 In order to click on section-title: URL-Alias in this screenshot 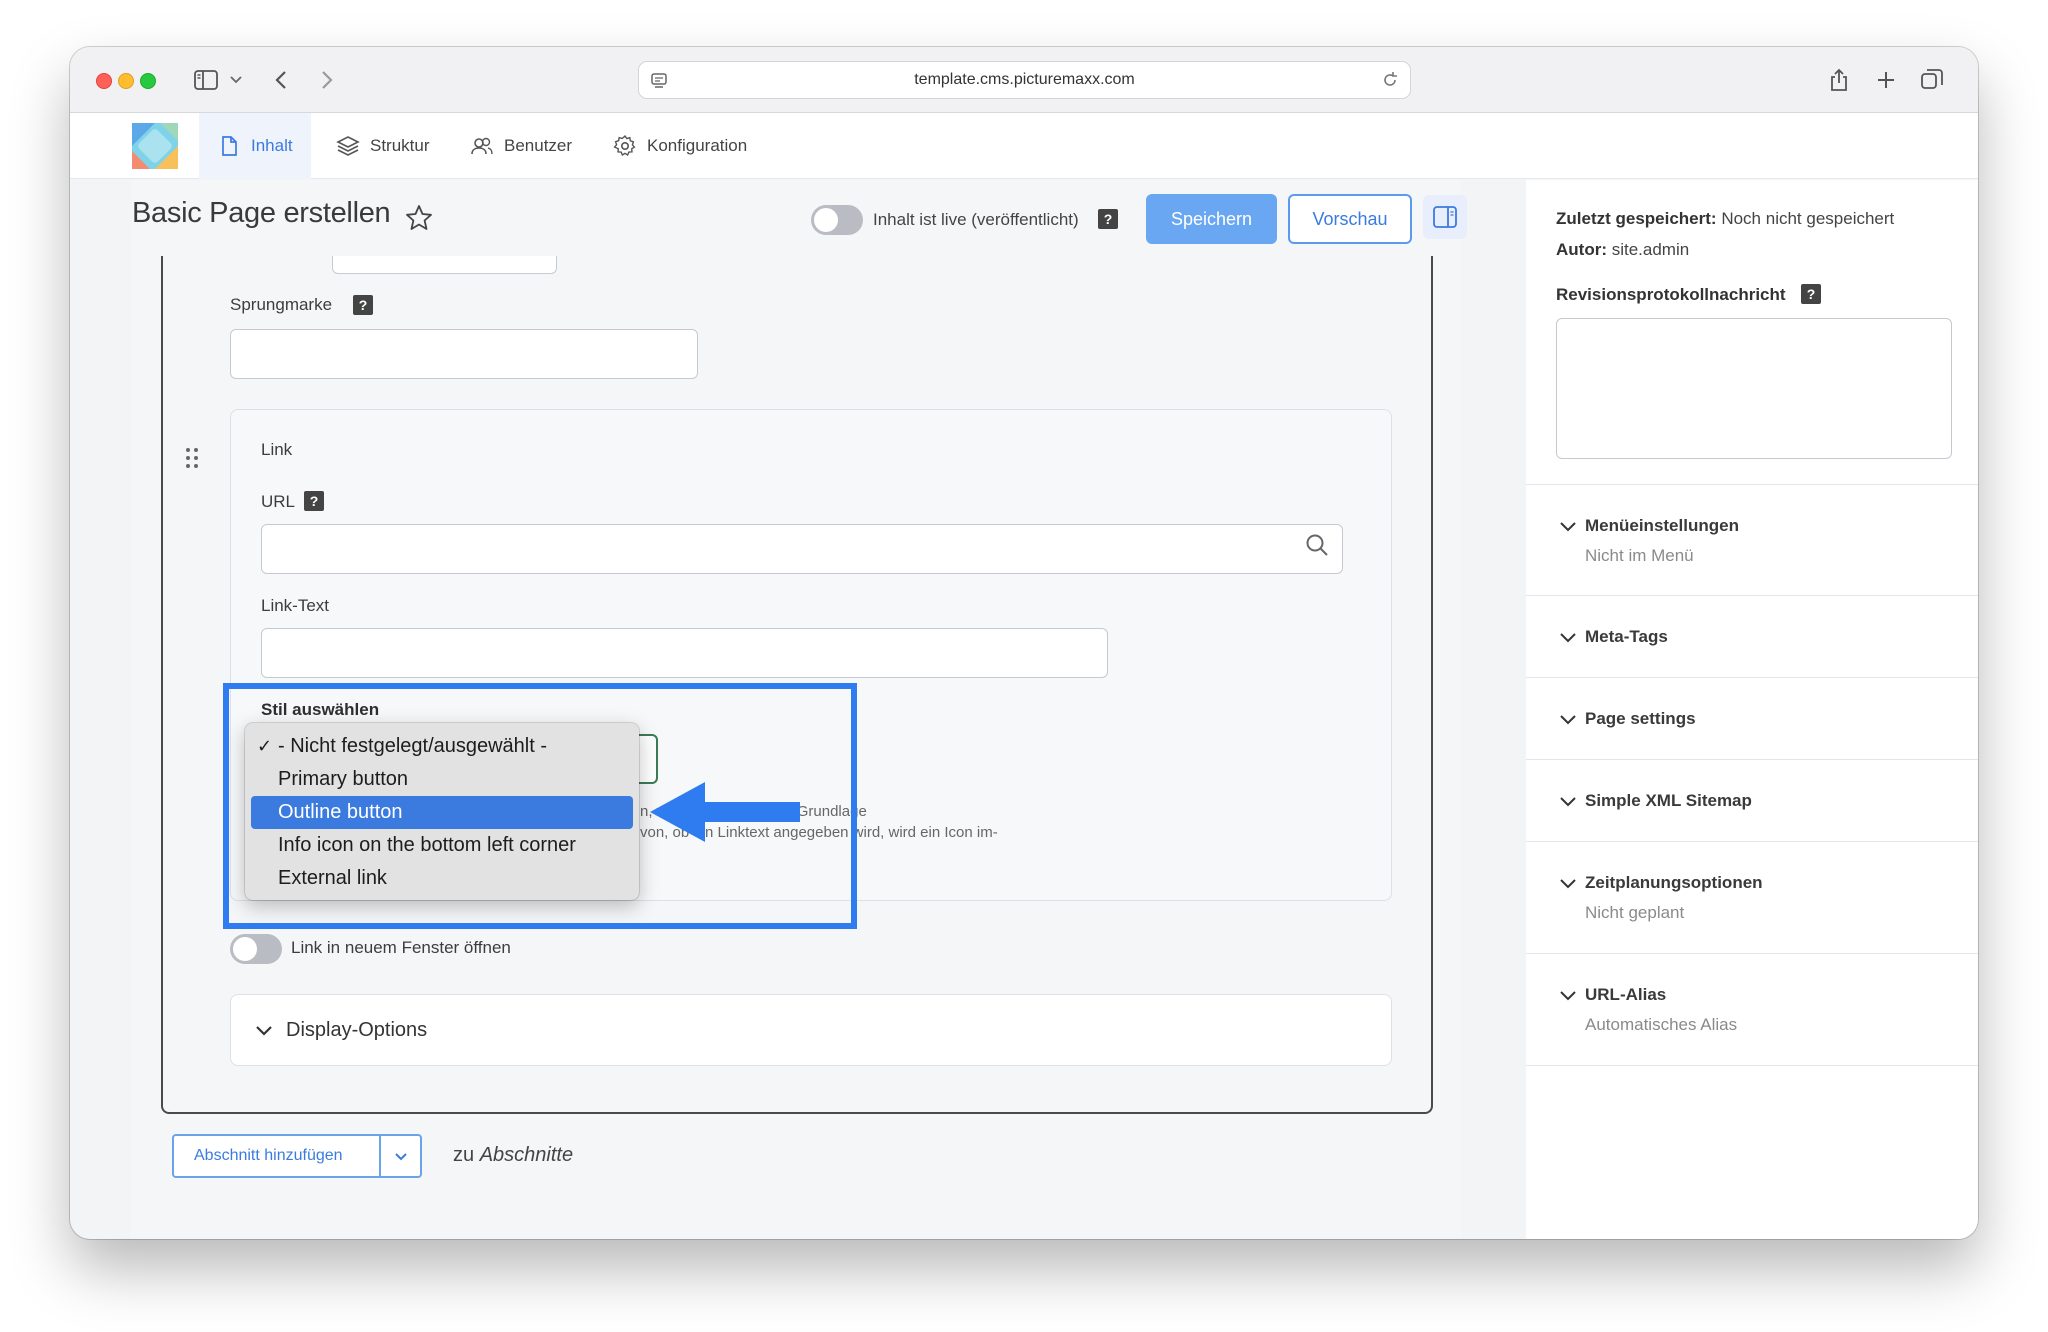, I will do `click(1626, 994)`.